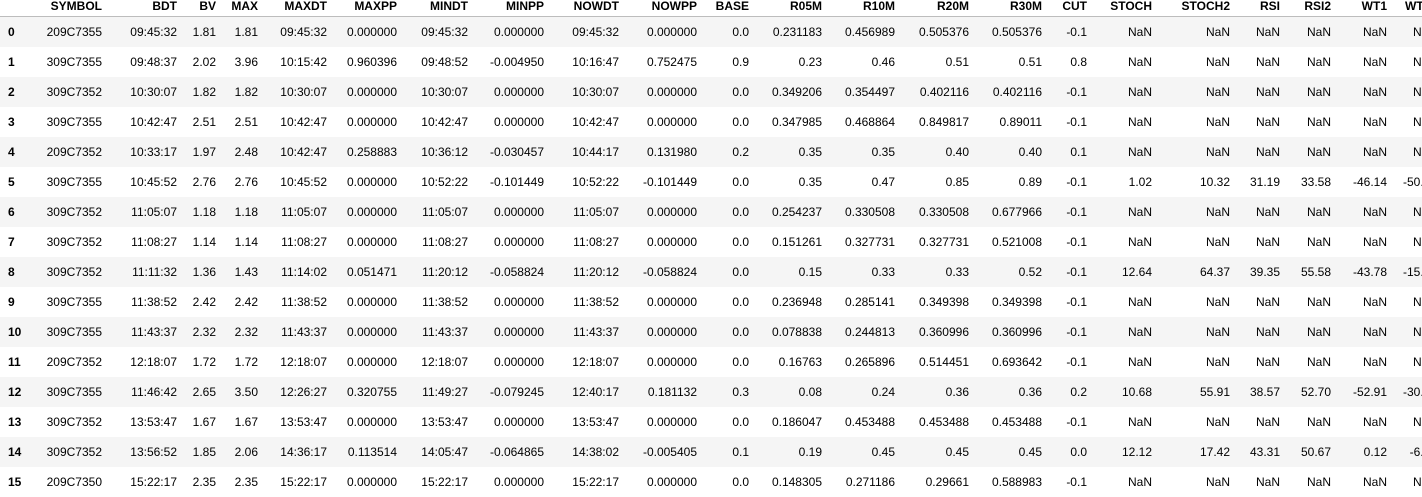  What do you see at coordinates (883, 271) in the screenshot?
I see `table-cell: 0.33` at bounding box center [883, 271].